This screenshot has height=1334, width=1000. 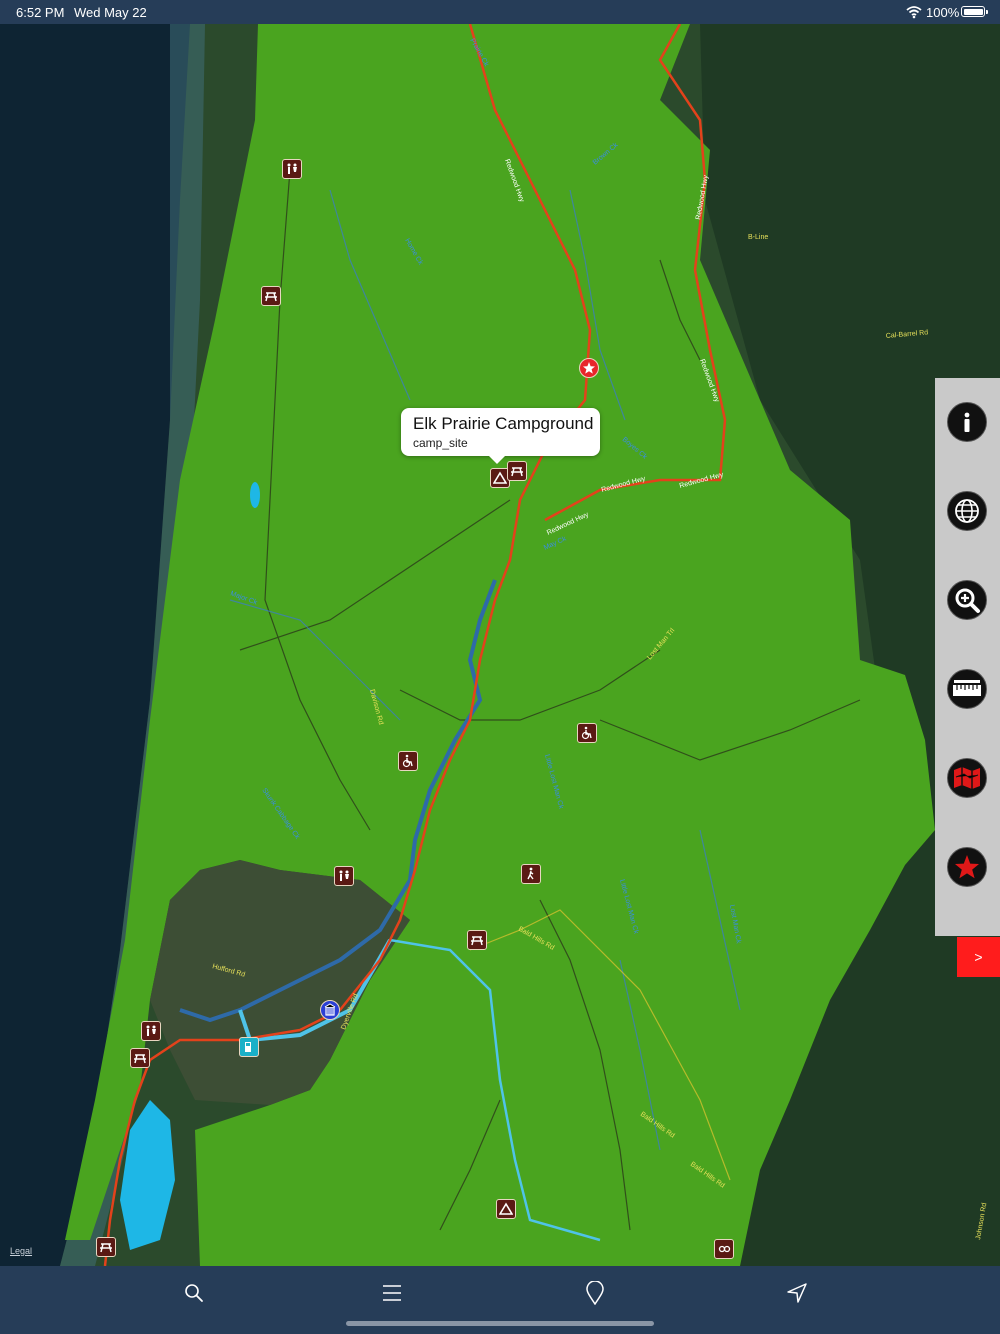 What do you see at coordinates (506, 1209) in the screenshot?
I see `campground-icon` at bounding box center [506, 1209].